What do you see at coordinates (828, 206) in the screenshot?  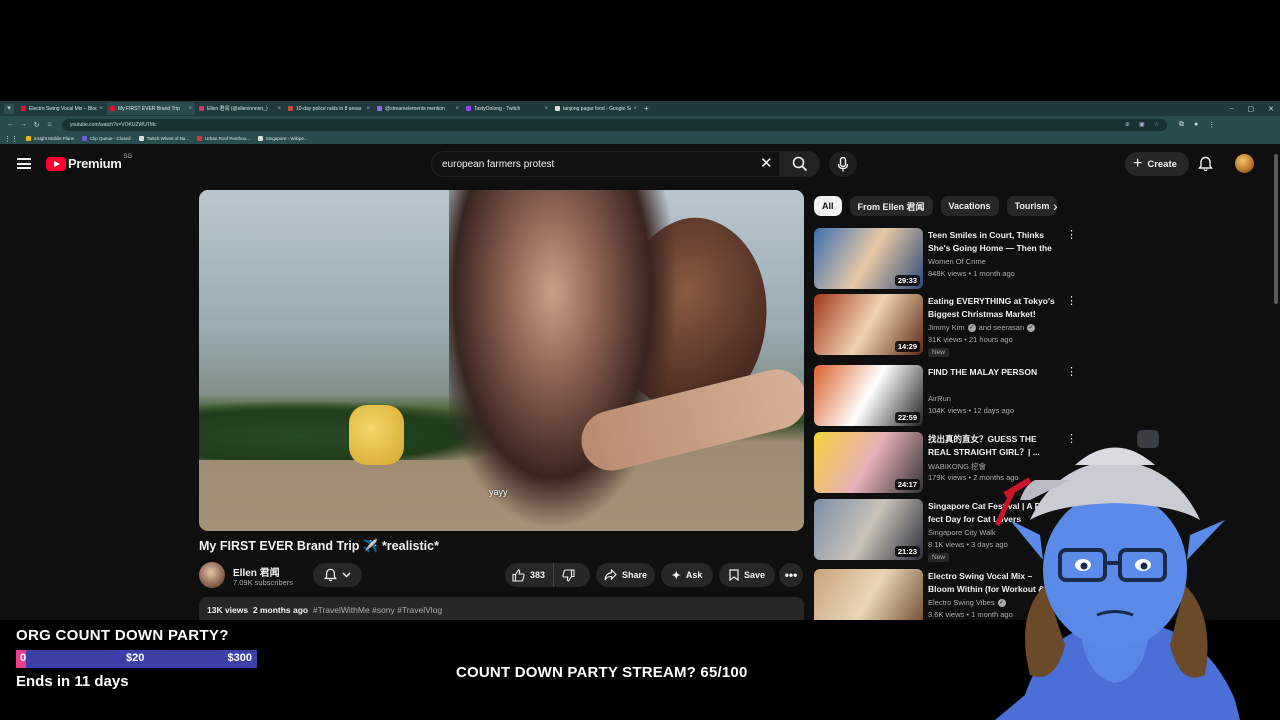 I see `filter-chip: All` at bounding box center [828, 206].